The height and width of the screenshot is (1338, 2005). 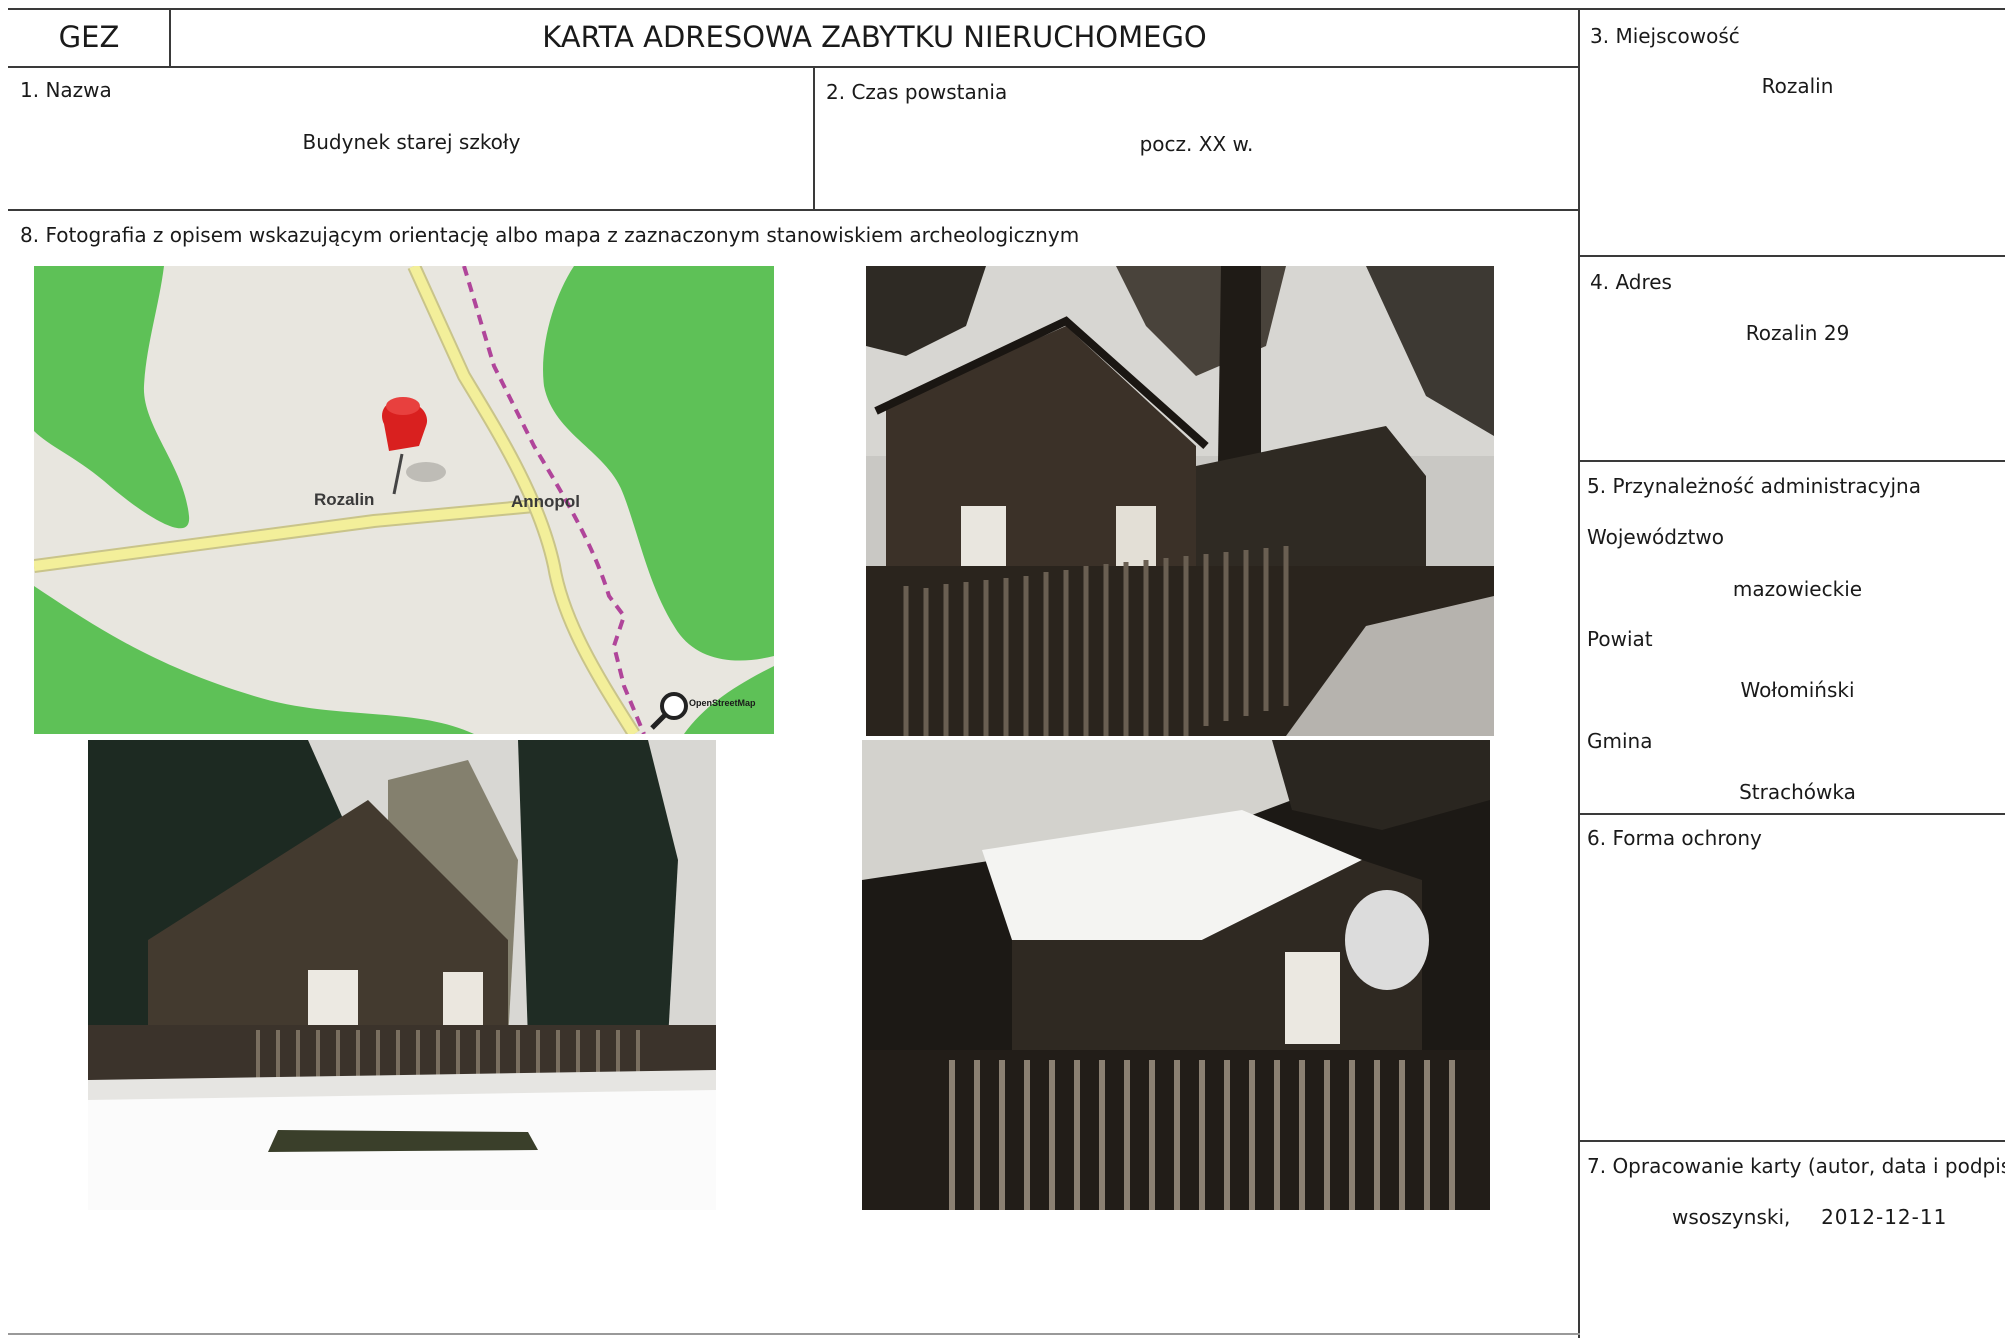 What do you see at coordinates (1797, 792) in the screenshot?
I see `commune-value: Strachówka` at bounding box center [1797, 792].